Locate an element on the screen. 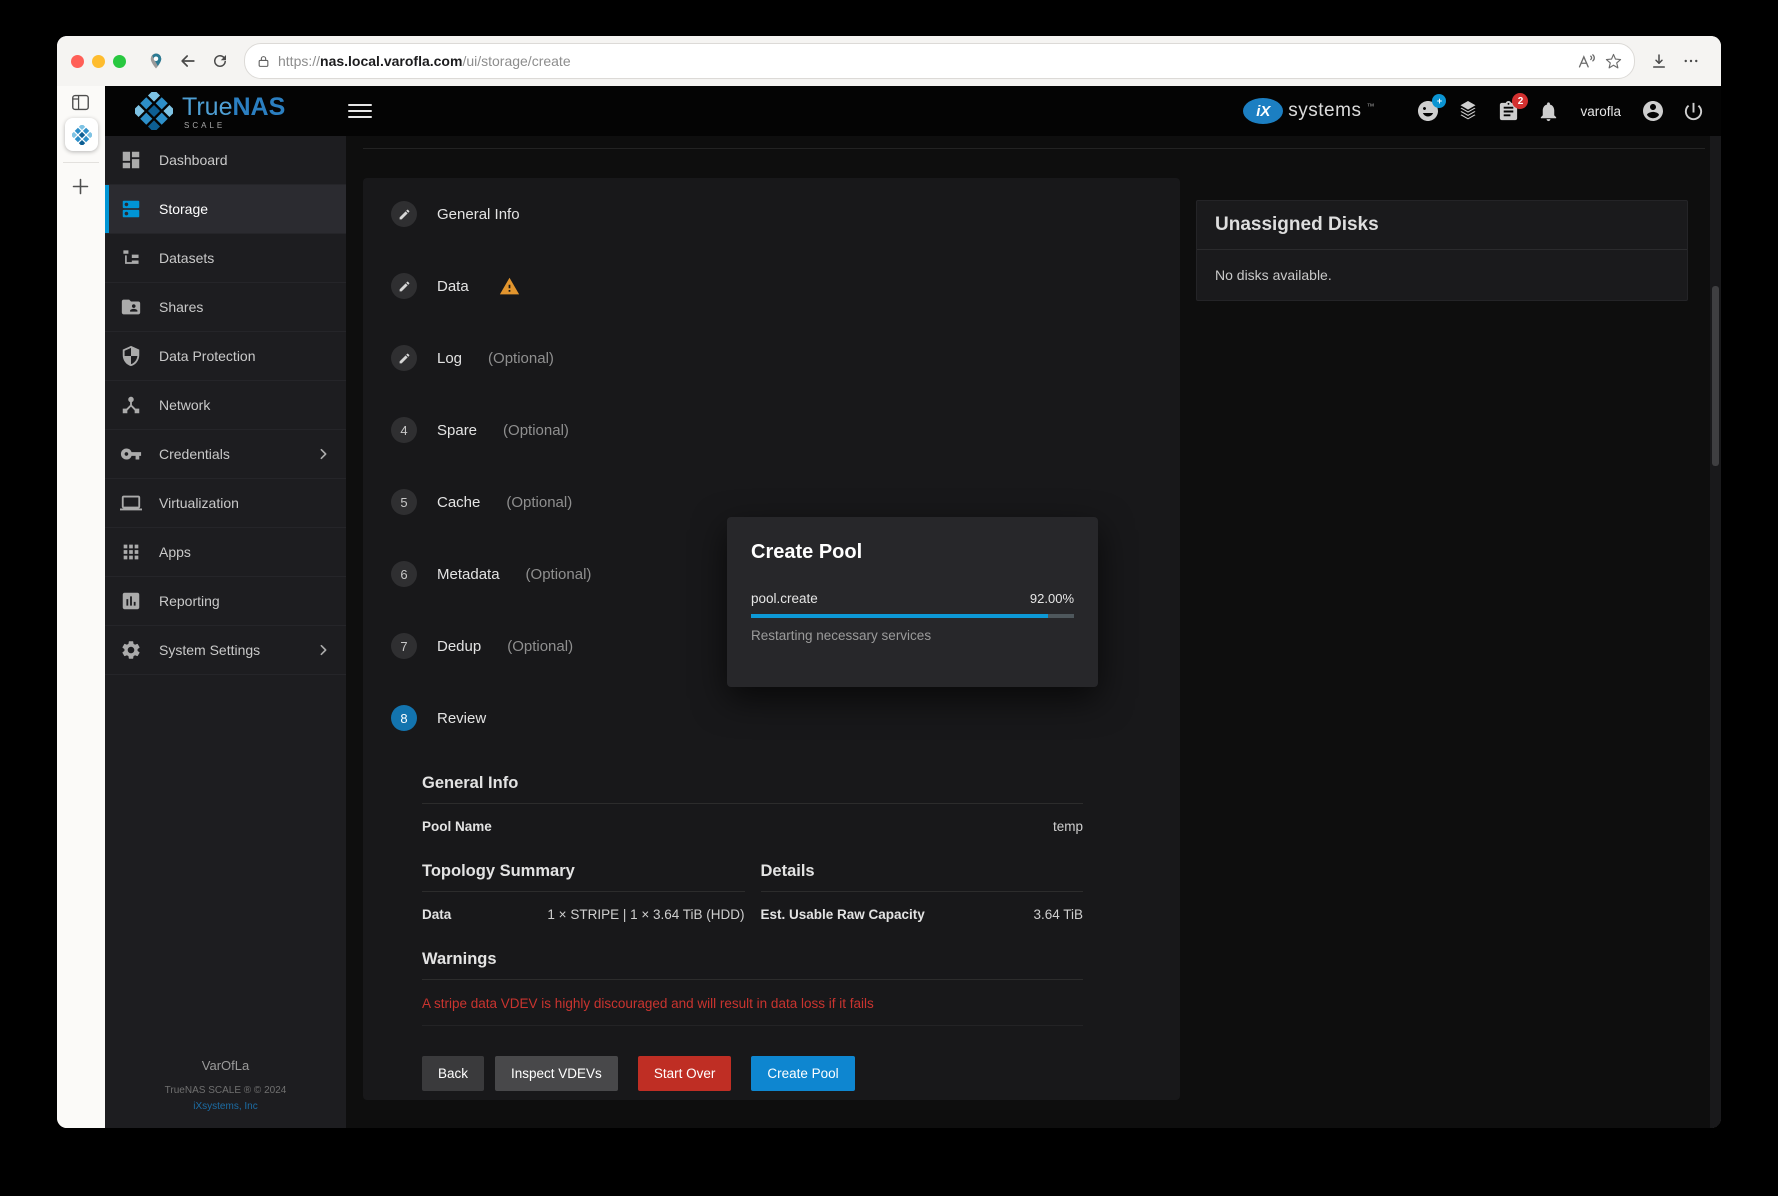 Image resolution: width=1778 pixels, height=1196 pixels. review-general-heading: General Info is located at coordinates (752, 789).